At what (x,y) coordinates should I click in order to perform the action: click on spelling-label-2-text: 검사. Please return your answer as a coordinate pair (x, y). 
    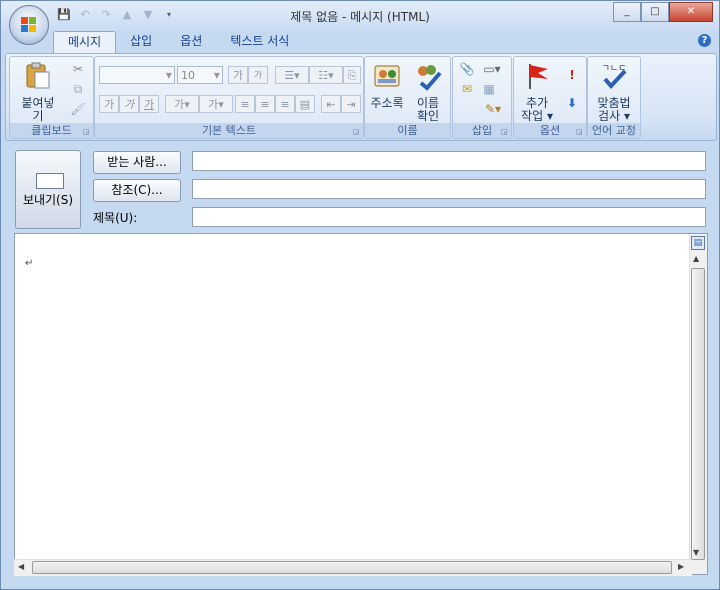
    Looking at the image, I should click on (609, 116).